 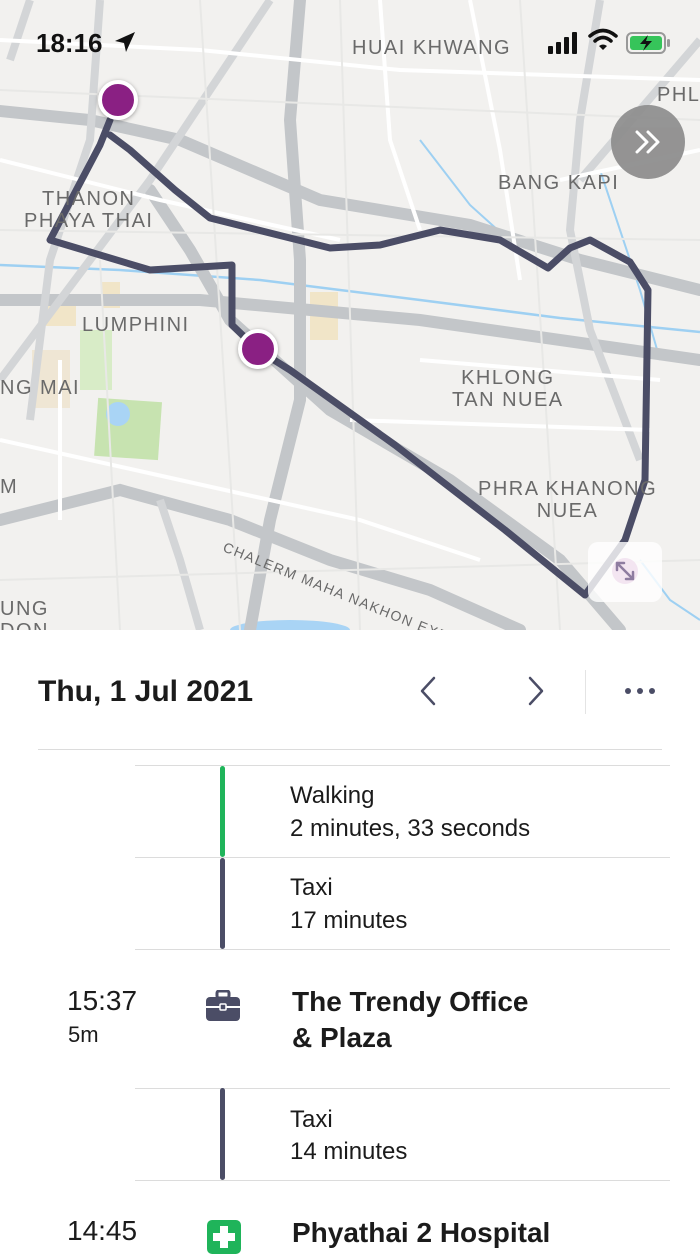 I want to click on walking-bar, so click(x=222, y=811).